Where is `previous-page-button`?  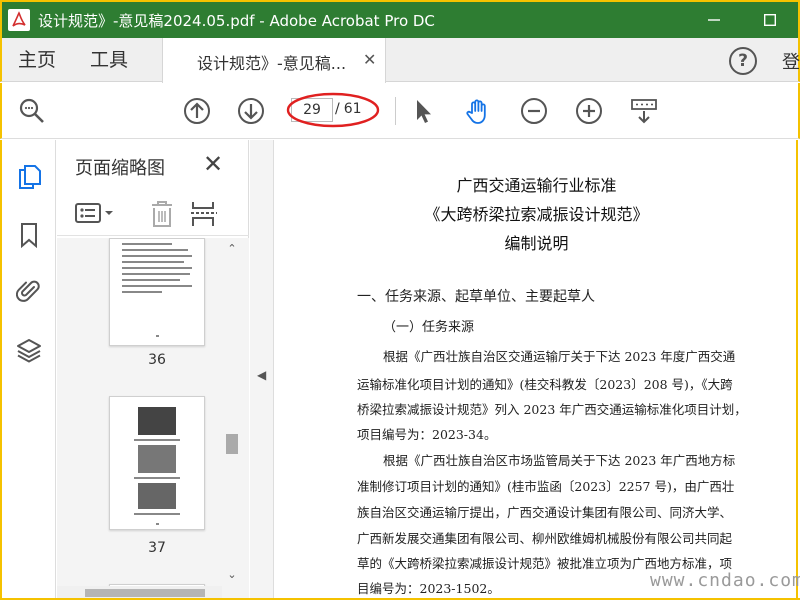 previous-page-button is located at coordinates (197, 111).